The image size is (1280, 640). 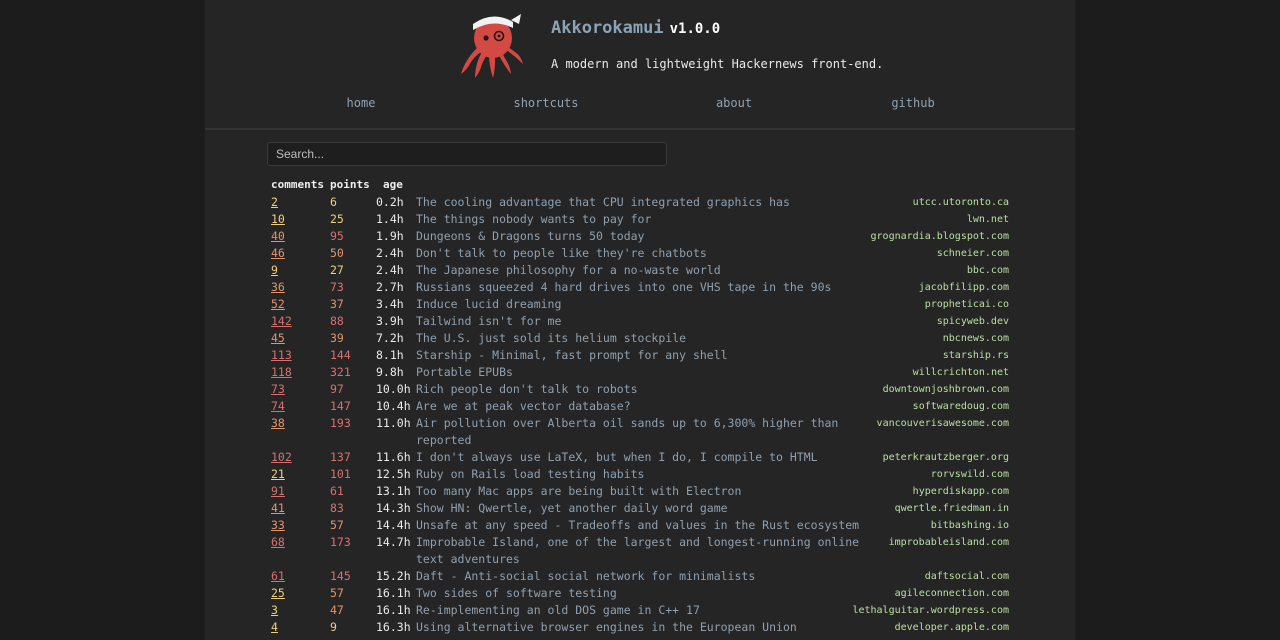 I want to click on story-comments-link: 102, so click(x=281, y=457).